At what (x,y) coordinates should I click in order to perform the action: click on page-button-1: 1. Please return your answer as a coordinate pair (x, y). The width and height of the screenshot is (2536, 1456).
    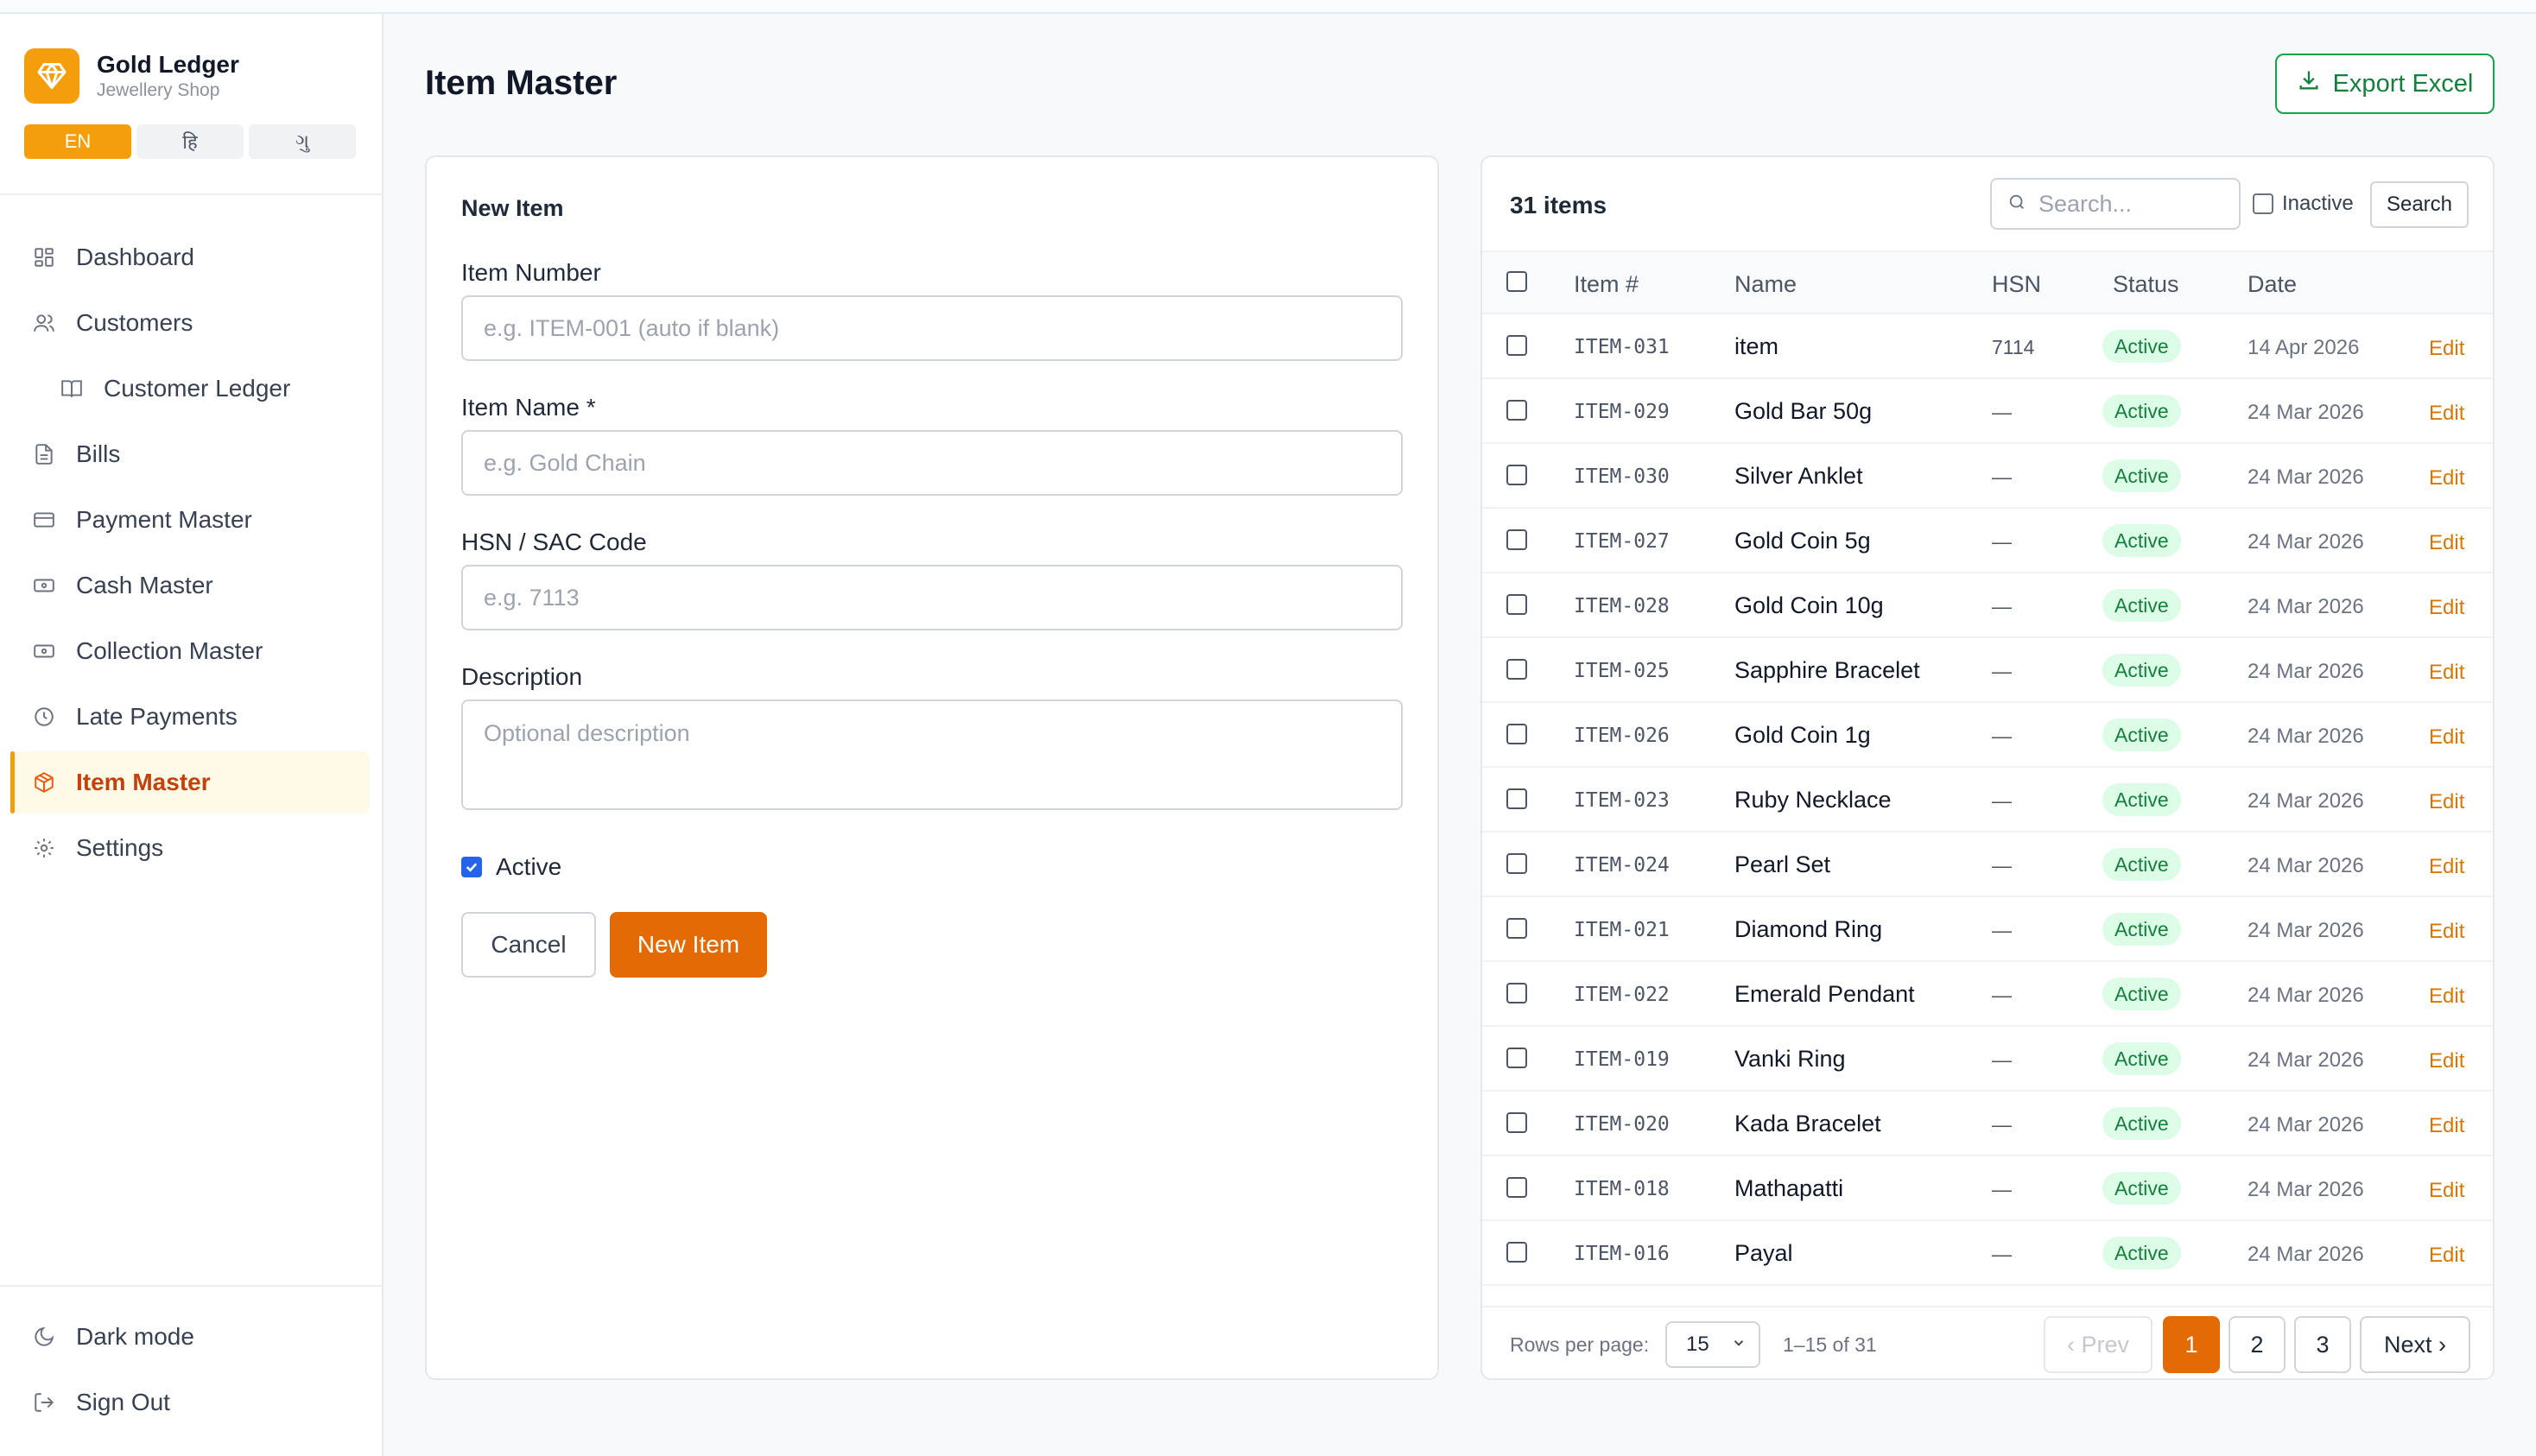
    Looking at the image, I should click on (2191, 1344).